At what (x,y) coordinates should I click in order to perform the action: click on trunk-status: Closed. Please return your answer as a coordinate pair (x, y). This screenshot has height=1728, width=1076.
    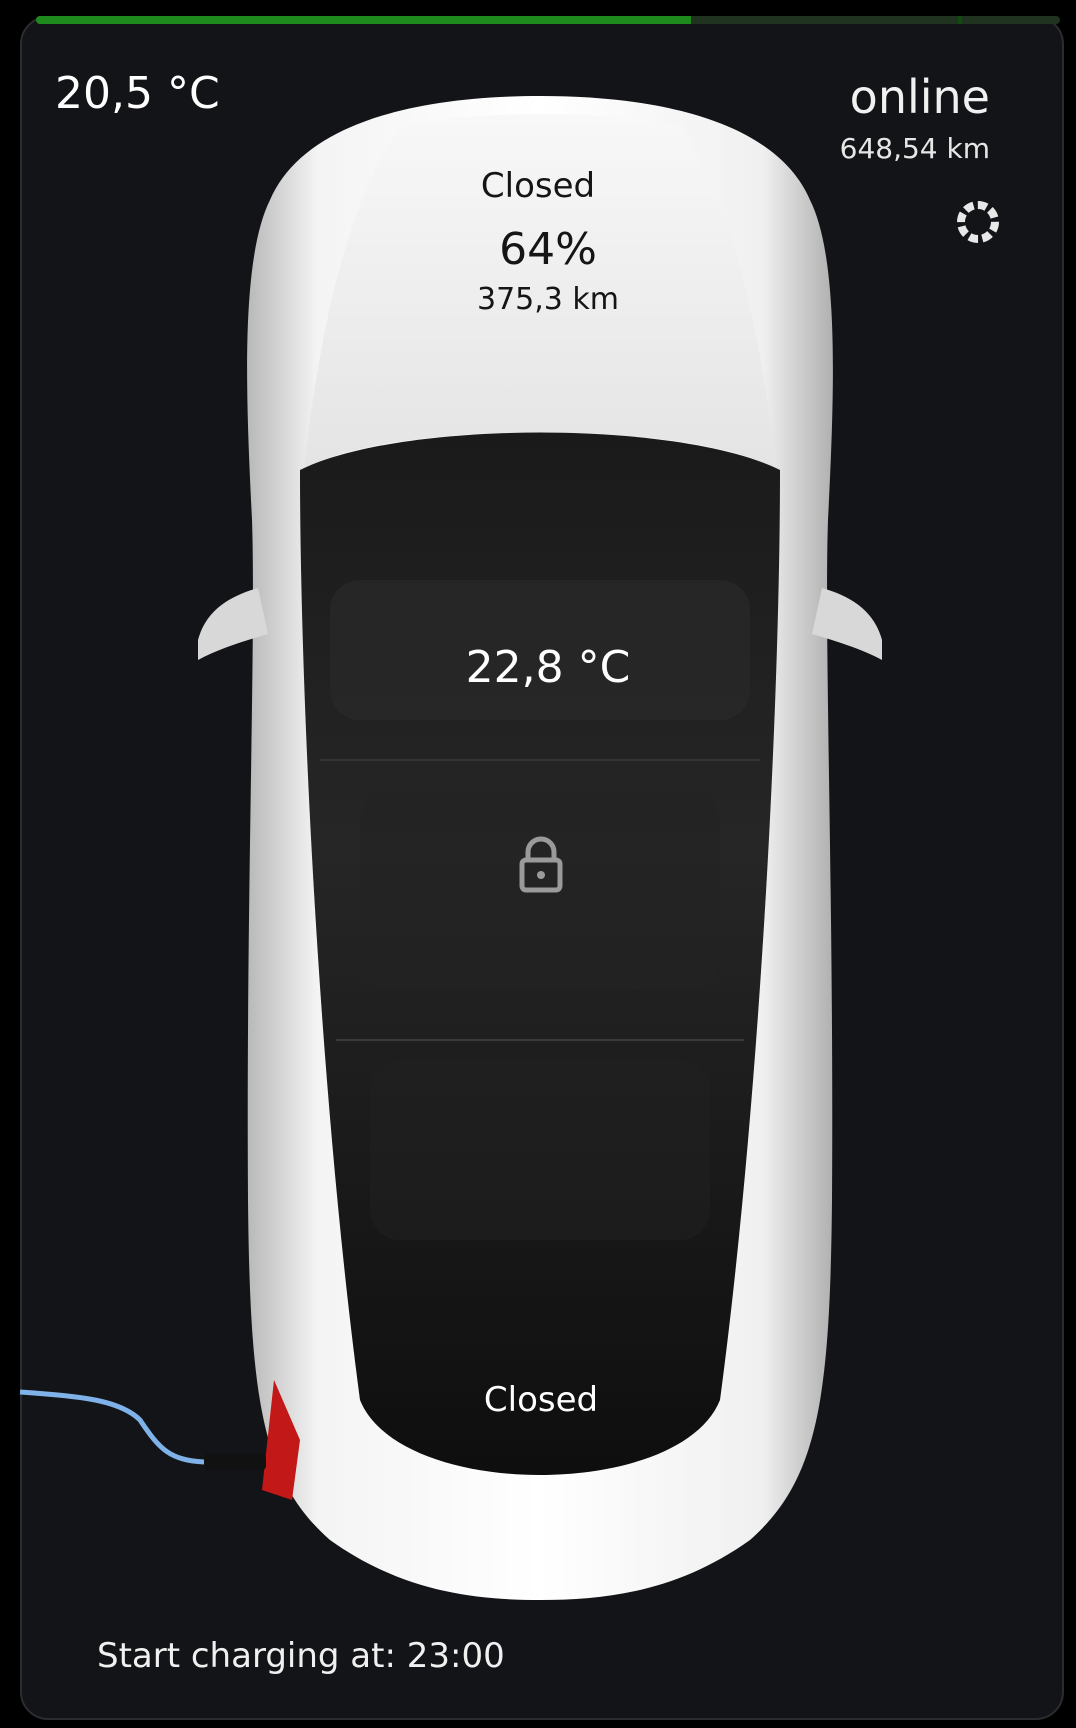
    Looking at the image, I should click on (538, 1400).